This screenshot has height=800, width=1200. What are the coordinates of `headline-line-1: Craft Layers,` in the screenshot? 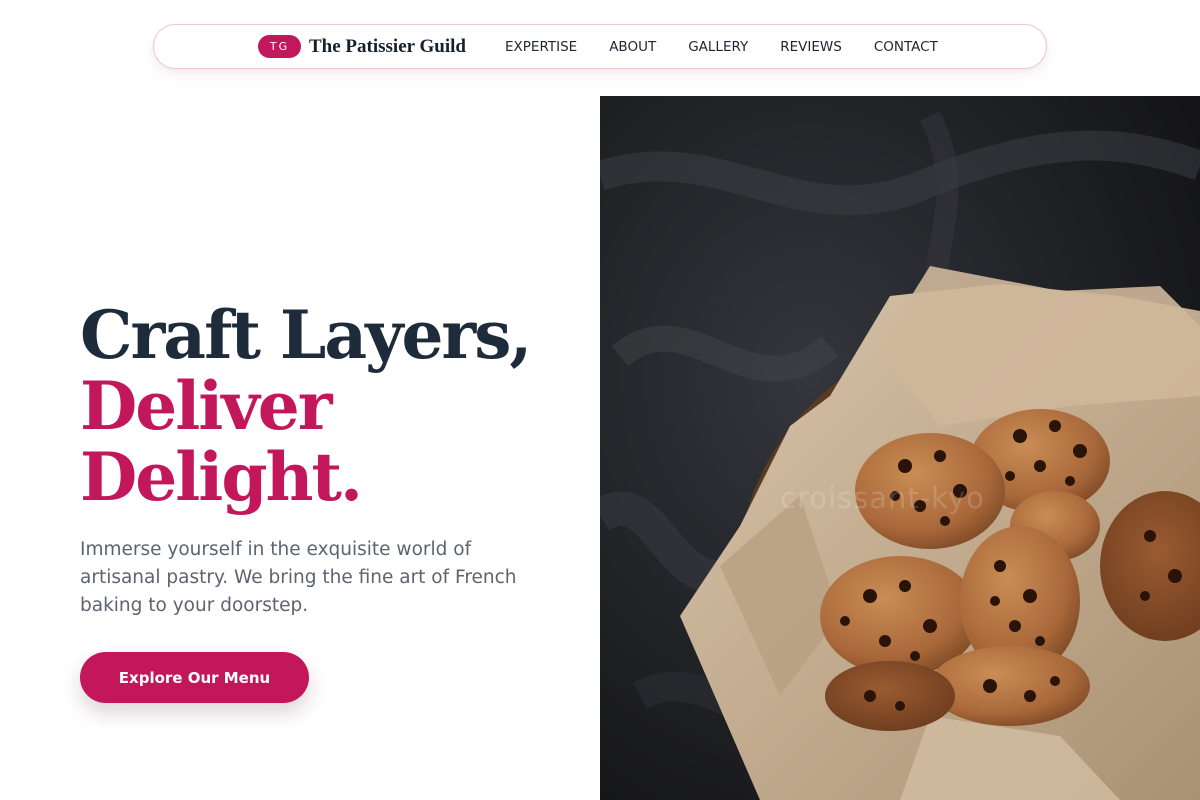 It's located at (306, 335).